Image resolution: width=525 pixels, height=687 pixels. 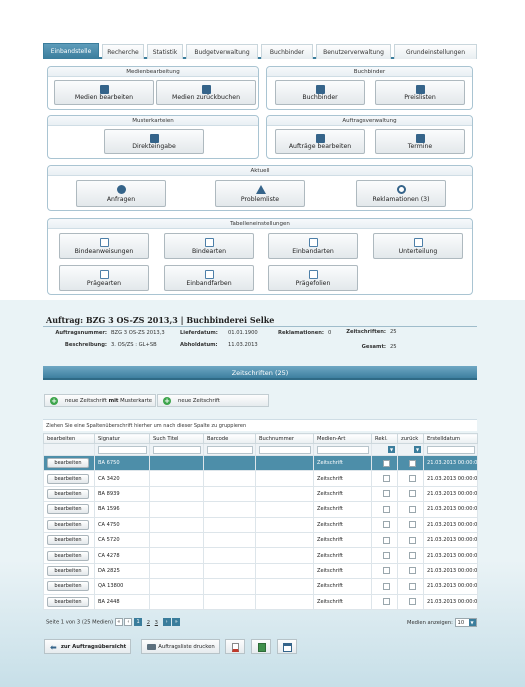 What do you see at coordinates (176, 438) in the screenshot?
I see `column-header-such-titel: Such Titel` at bounding box center [176, 438].